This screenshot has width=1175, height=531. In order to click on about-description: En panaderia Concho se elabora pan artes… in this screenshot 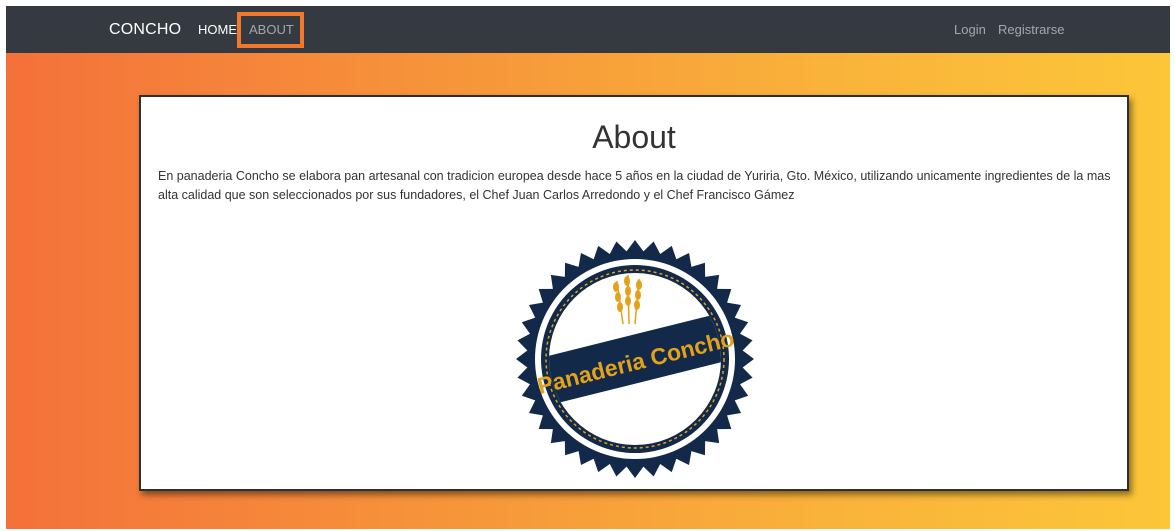, I will do `click(634, 185)`.